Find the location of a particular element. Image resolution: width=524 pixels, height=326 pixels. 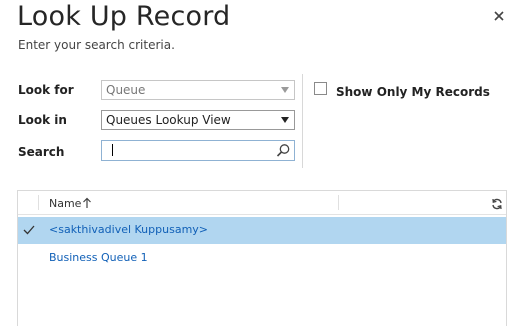

dialog-subtitle: Enter your search criteria. is located at coordinates (96, 45).